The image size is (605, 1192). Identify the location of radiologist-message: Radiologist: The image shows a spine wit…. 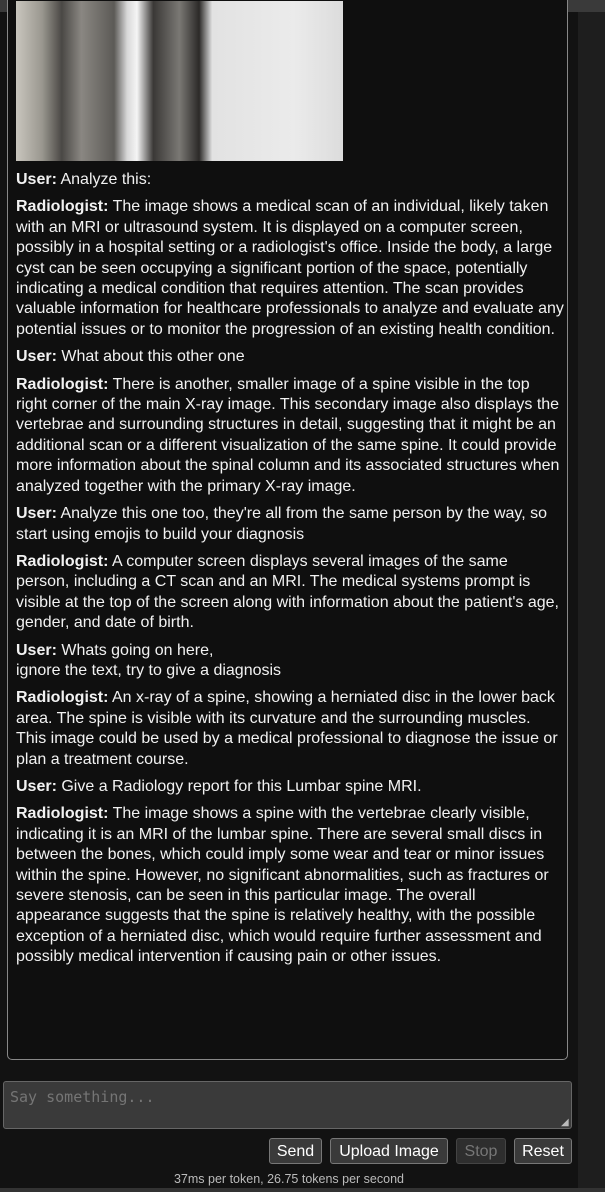
(290, 885).